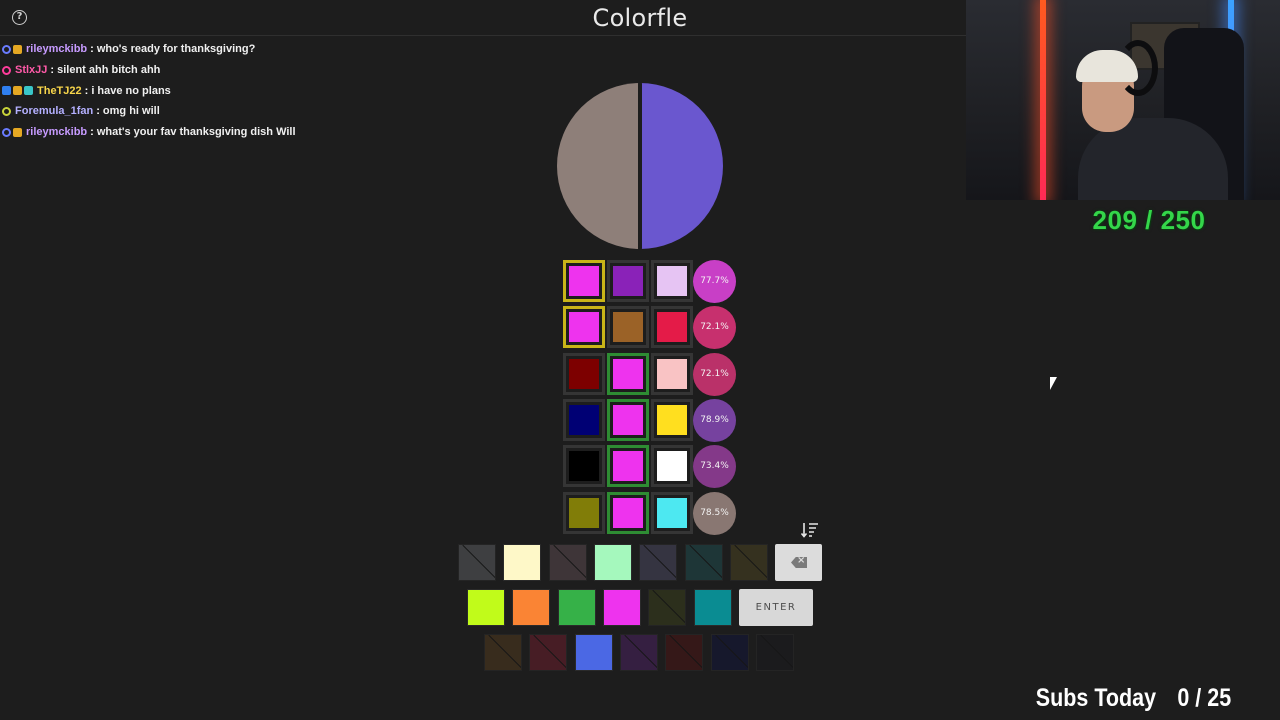  What do you see at coordinates (196, 132) in the screenshot?
I see `chat-text: what's your fav thanksgiving dish Will` at bounding box center [196, 132].